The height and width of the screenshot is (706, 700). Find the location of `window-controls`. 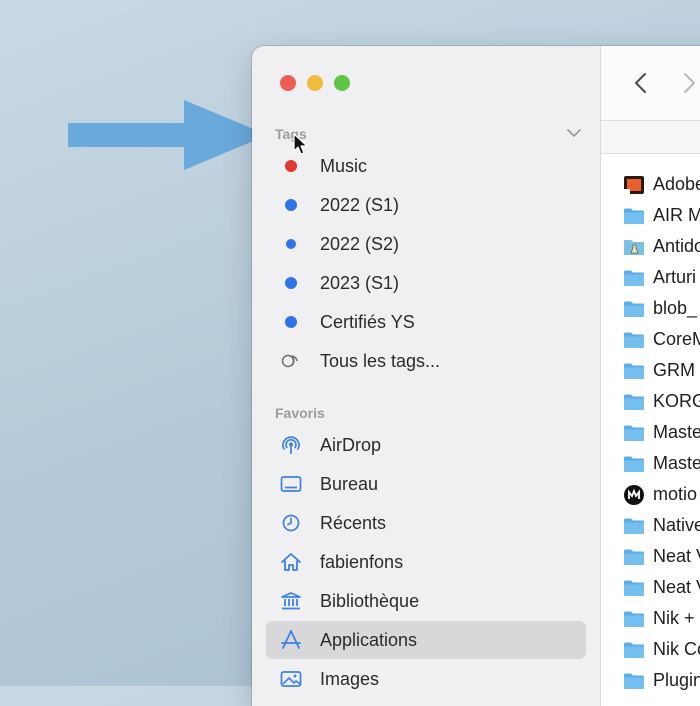

window-controls is located at coordinates (315, 83).